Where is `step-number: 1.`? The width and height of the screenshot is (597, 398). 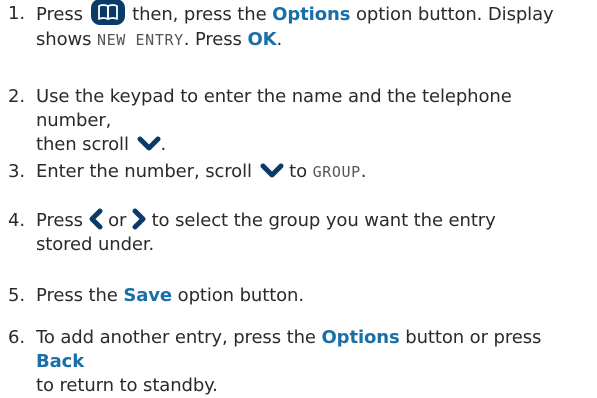
step-number: 1. is located at coordinates (16, 13).